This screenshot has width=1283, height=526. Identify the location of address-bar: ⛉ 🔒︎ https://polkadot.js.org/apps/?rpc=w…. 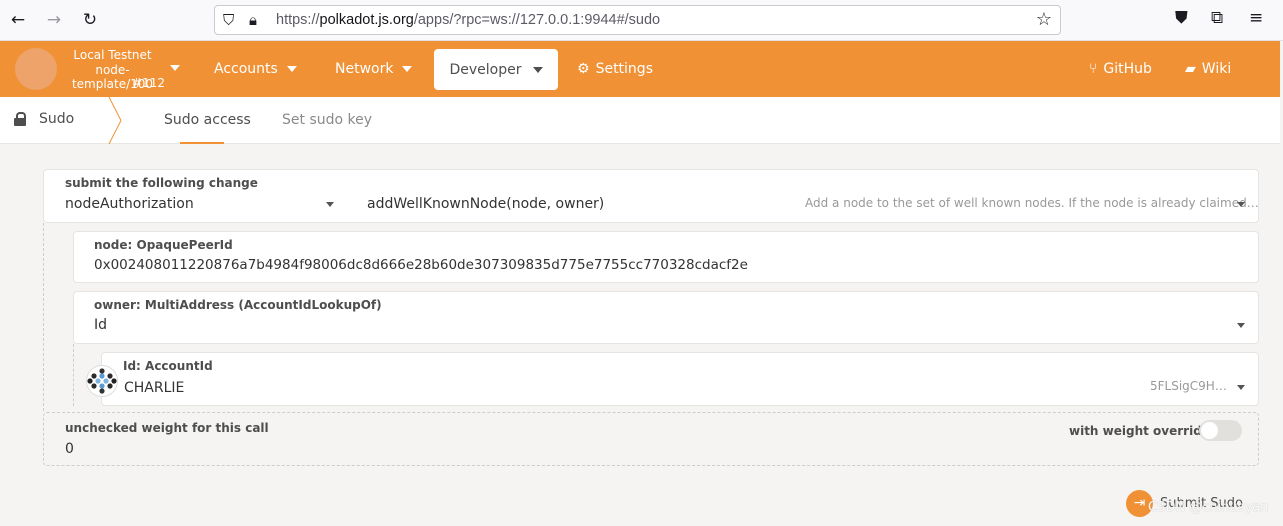
(637, 20).